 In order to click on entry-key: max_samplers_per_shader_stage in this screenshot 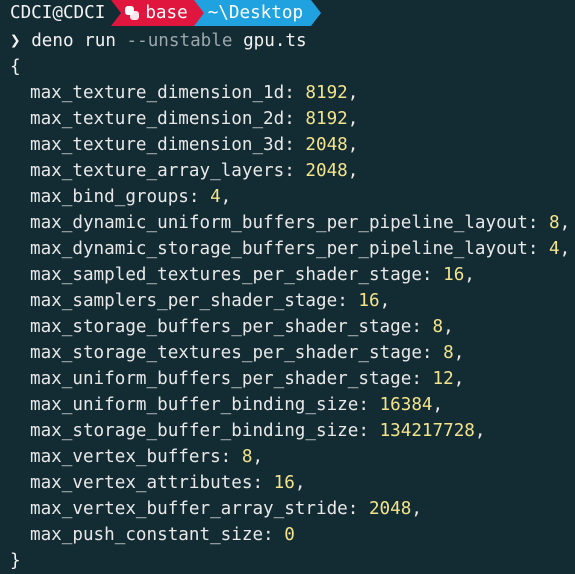, I will do `click(184, 301)`.